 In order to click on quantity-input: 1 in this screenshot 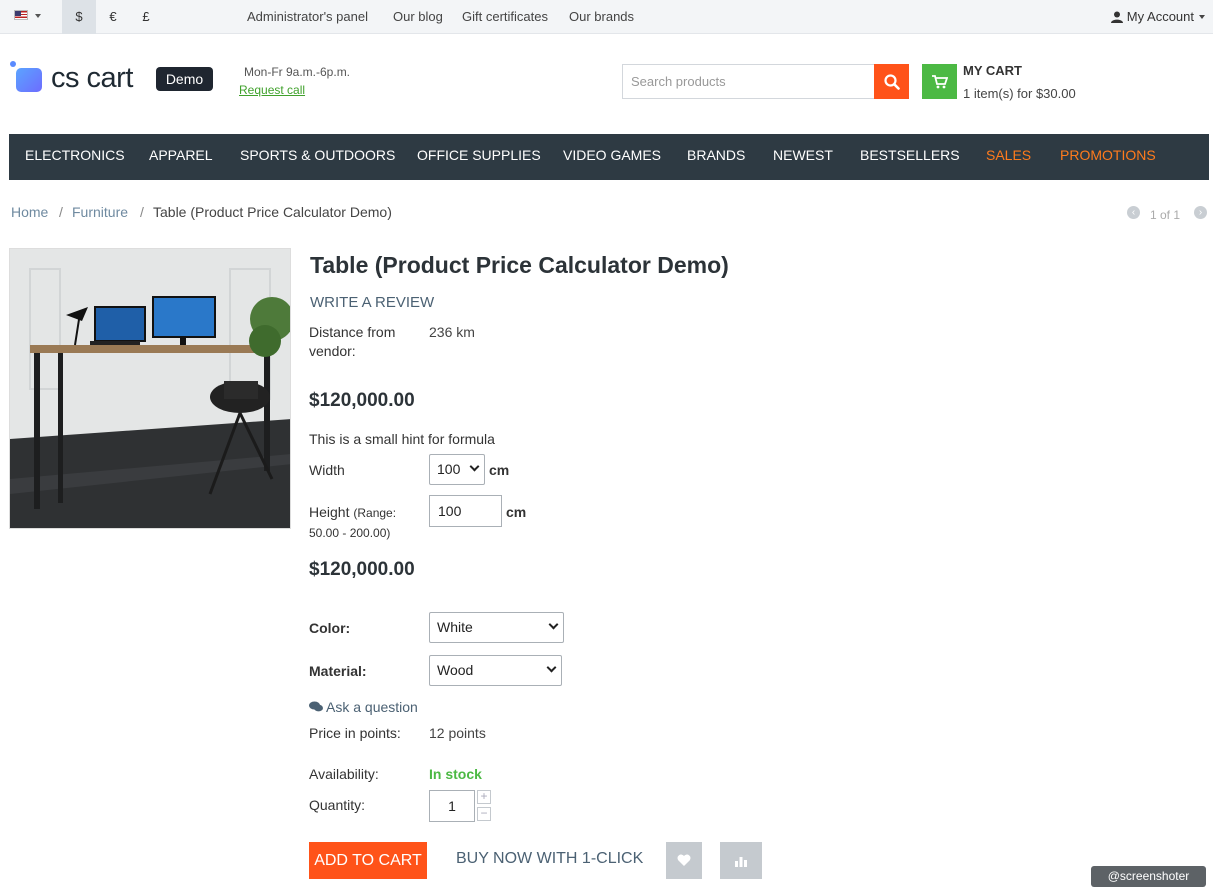, I will do `click(452, 806)`.